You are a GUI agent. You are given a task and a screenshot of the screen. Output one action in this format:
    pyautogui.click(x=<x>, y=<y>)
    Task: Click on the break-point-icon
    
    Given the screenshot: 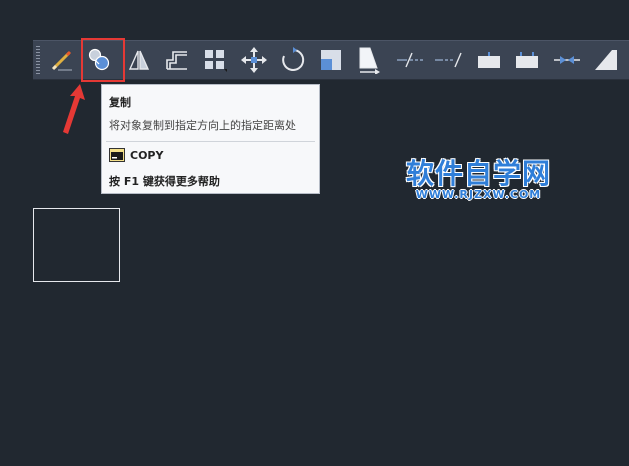 What is the action you would take?
    pyautogui.click(x=489, y=60)
    